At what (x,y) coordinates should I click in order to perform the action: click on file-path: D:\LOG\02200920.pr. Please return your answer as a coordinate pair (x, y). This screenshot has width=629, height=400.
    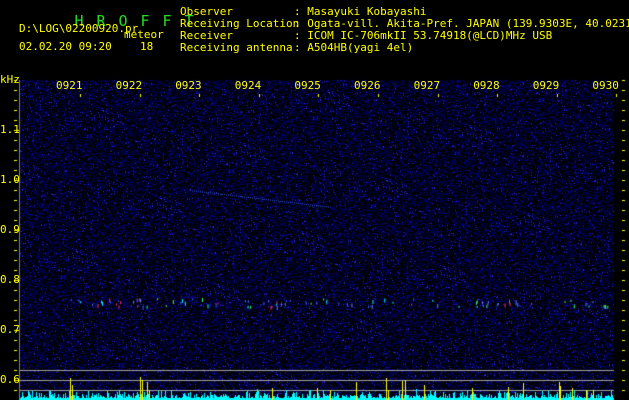
    Looking at the image, I should click on (79, 28).